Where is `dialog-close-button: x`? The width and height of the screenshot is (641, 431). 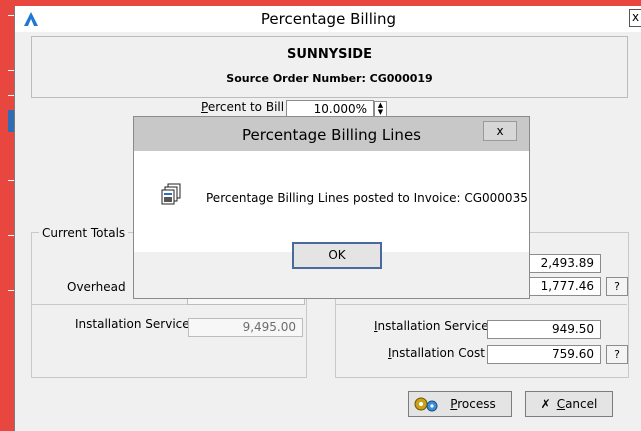 dialog-close-button: x is located at coordinates (500, 131).